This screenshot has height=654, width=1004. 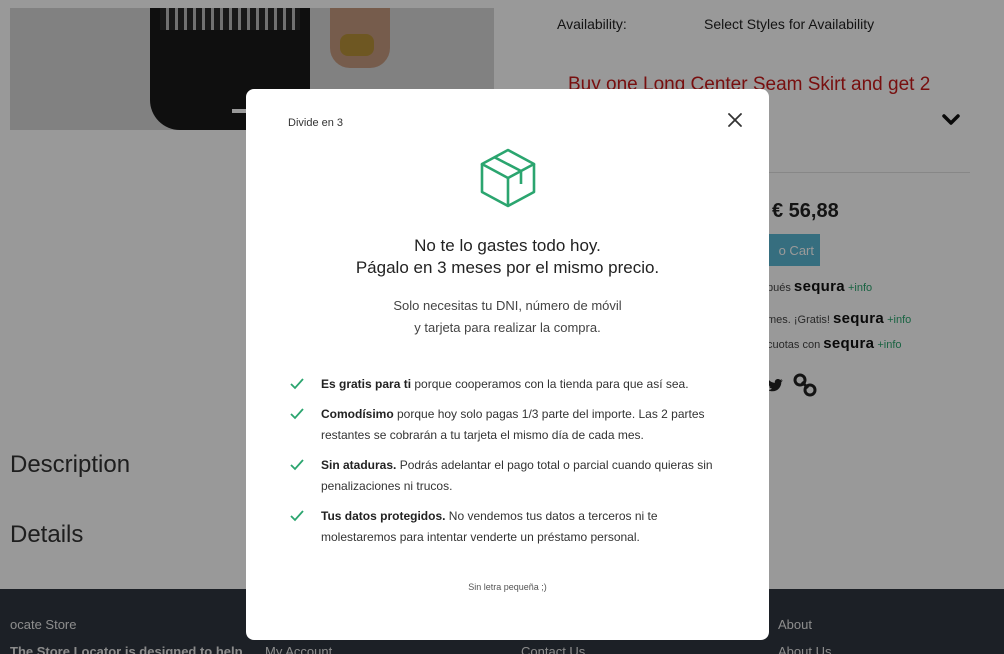 What do you see at coordinates (508, 178) in the screenshot?
I see `cube-icon` at bounding box center [508, 178].